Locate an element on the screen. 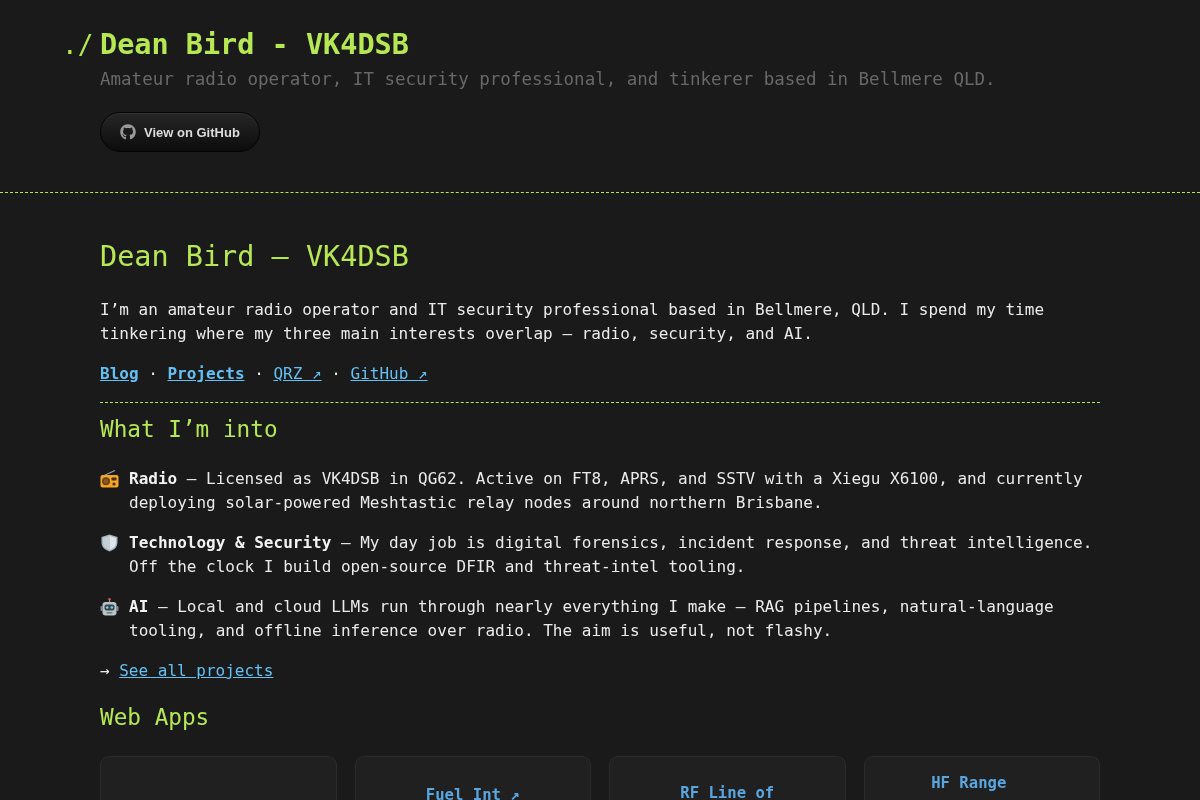 The width and height of the screenshot is (1200, 800). nav-link: GitHub ↗ is located at coordinates (389, 373).